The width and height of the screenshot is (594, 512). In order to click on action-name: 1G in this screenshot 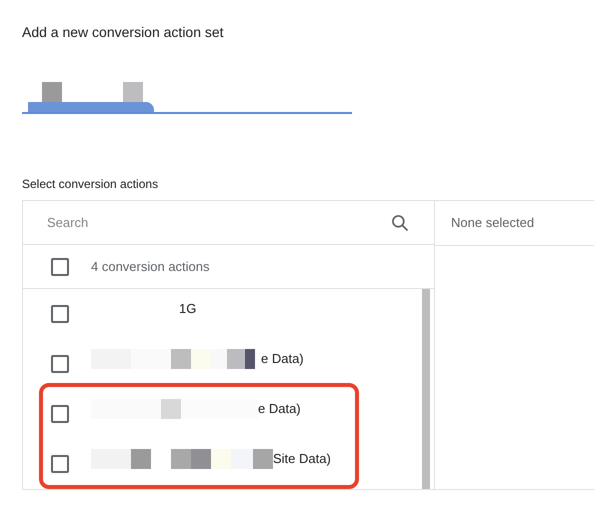, I will do `click(187, 309)`.